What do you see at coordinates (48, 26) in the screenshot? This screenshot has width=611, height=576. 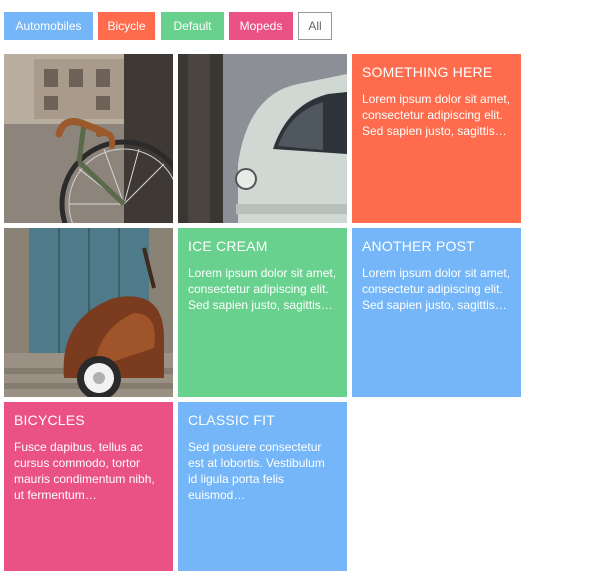 I see `filter-automobiles-button: Automobiles` at bounding box center [48, 26].